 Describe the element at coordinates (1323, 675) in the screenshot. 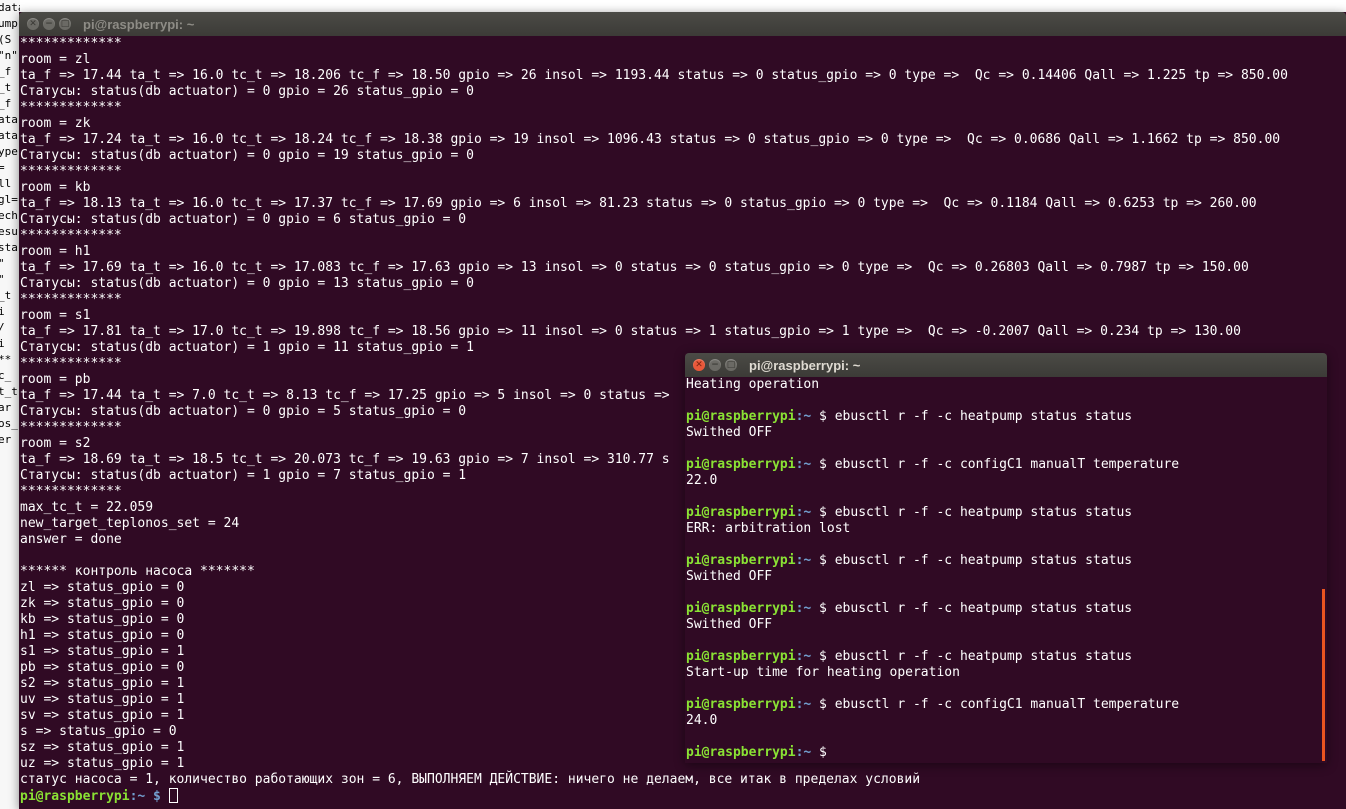

I see `scrollbar` at that location.